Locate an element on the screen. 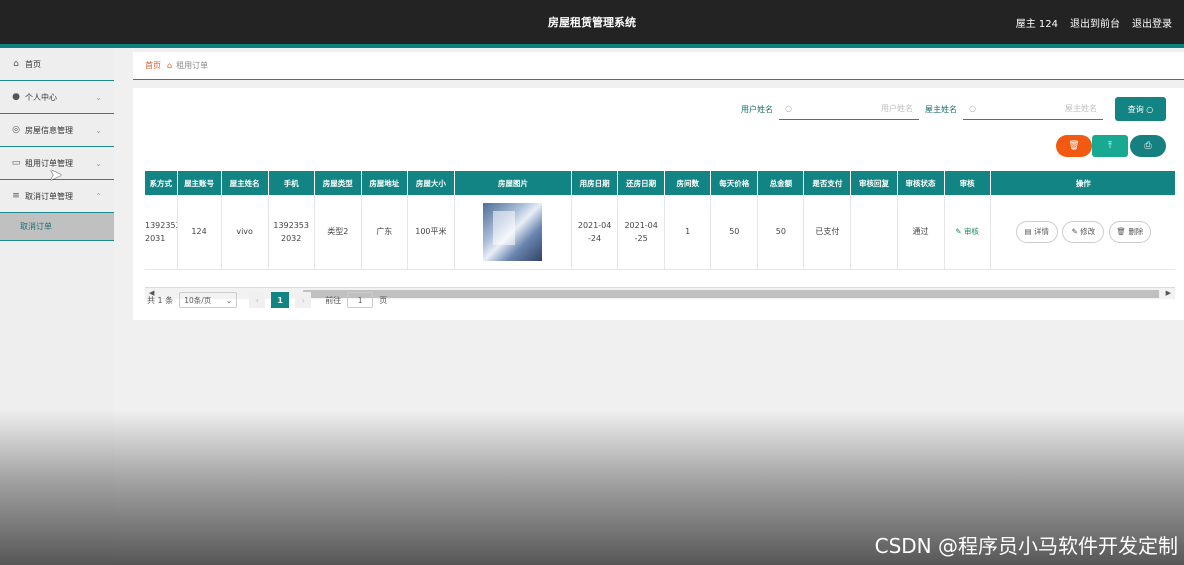 This screenshot has width=1184, height=565. owner-name-placeholder: 屋主姓名 is located at coordinates (1081, 108).